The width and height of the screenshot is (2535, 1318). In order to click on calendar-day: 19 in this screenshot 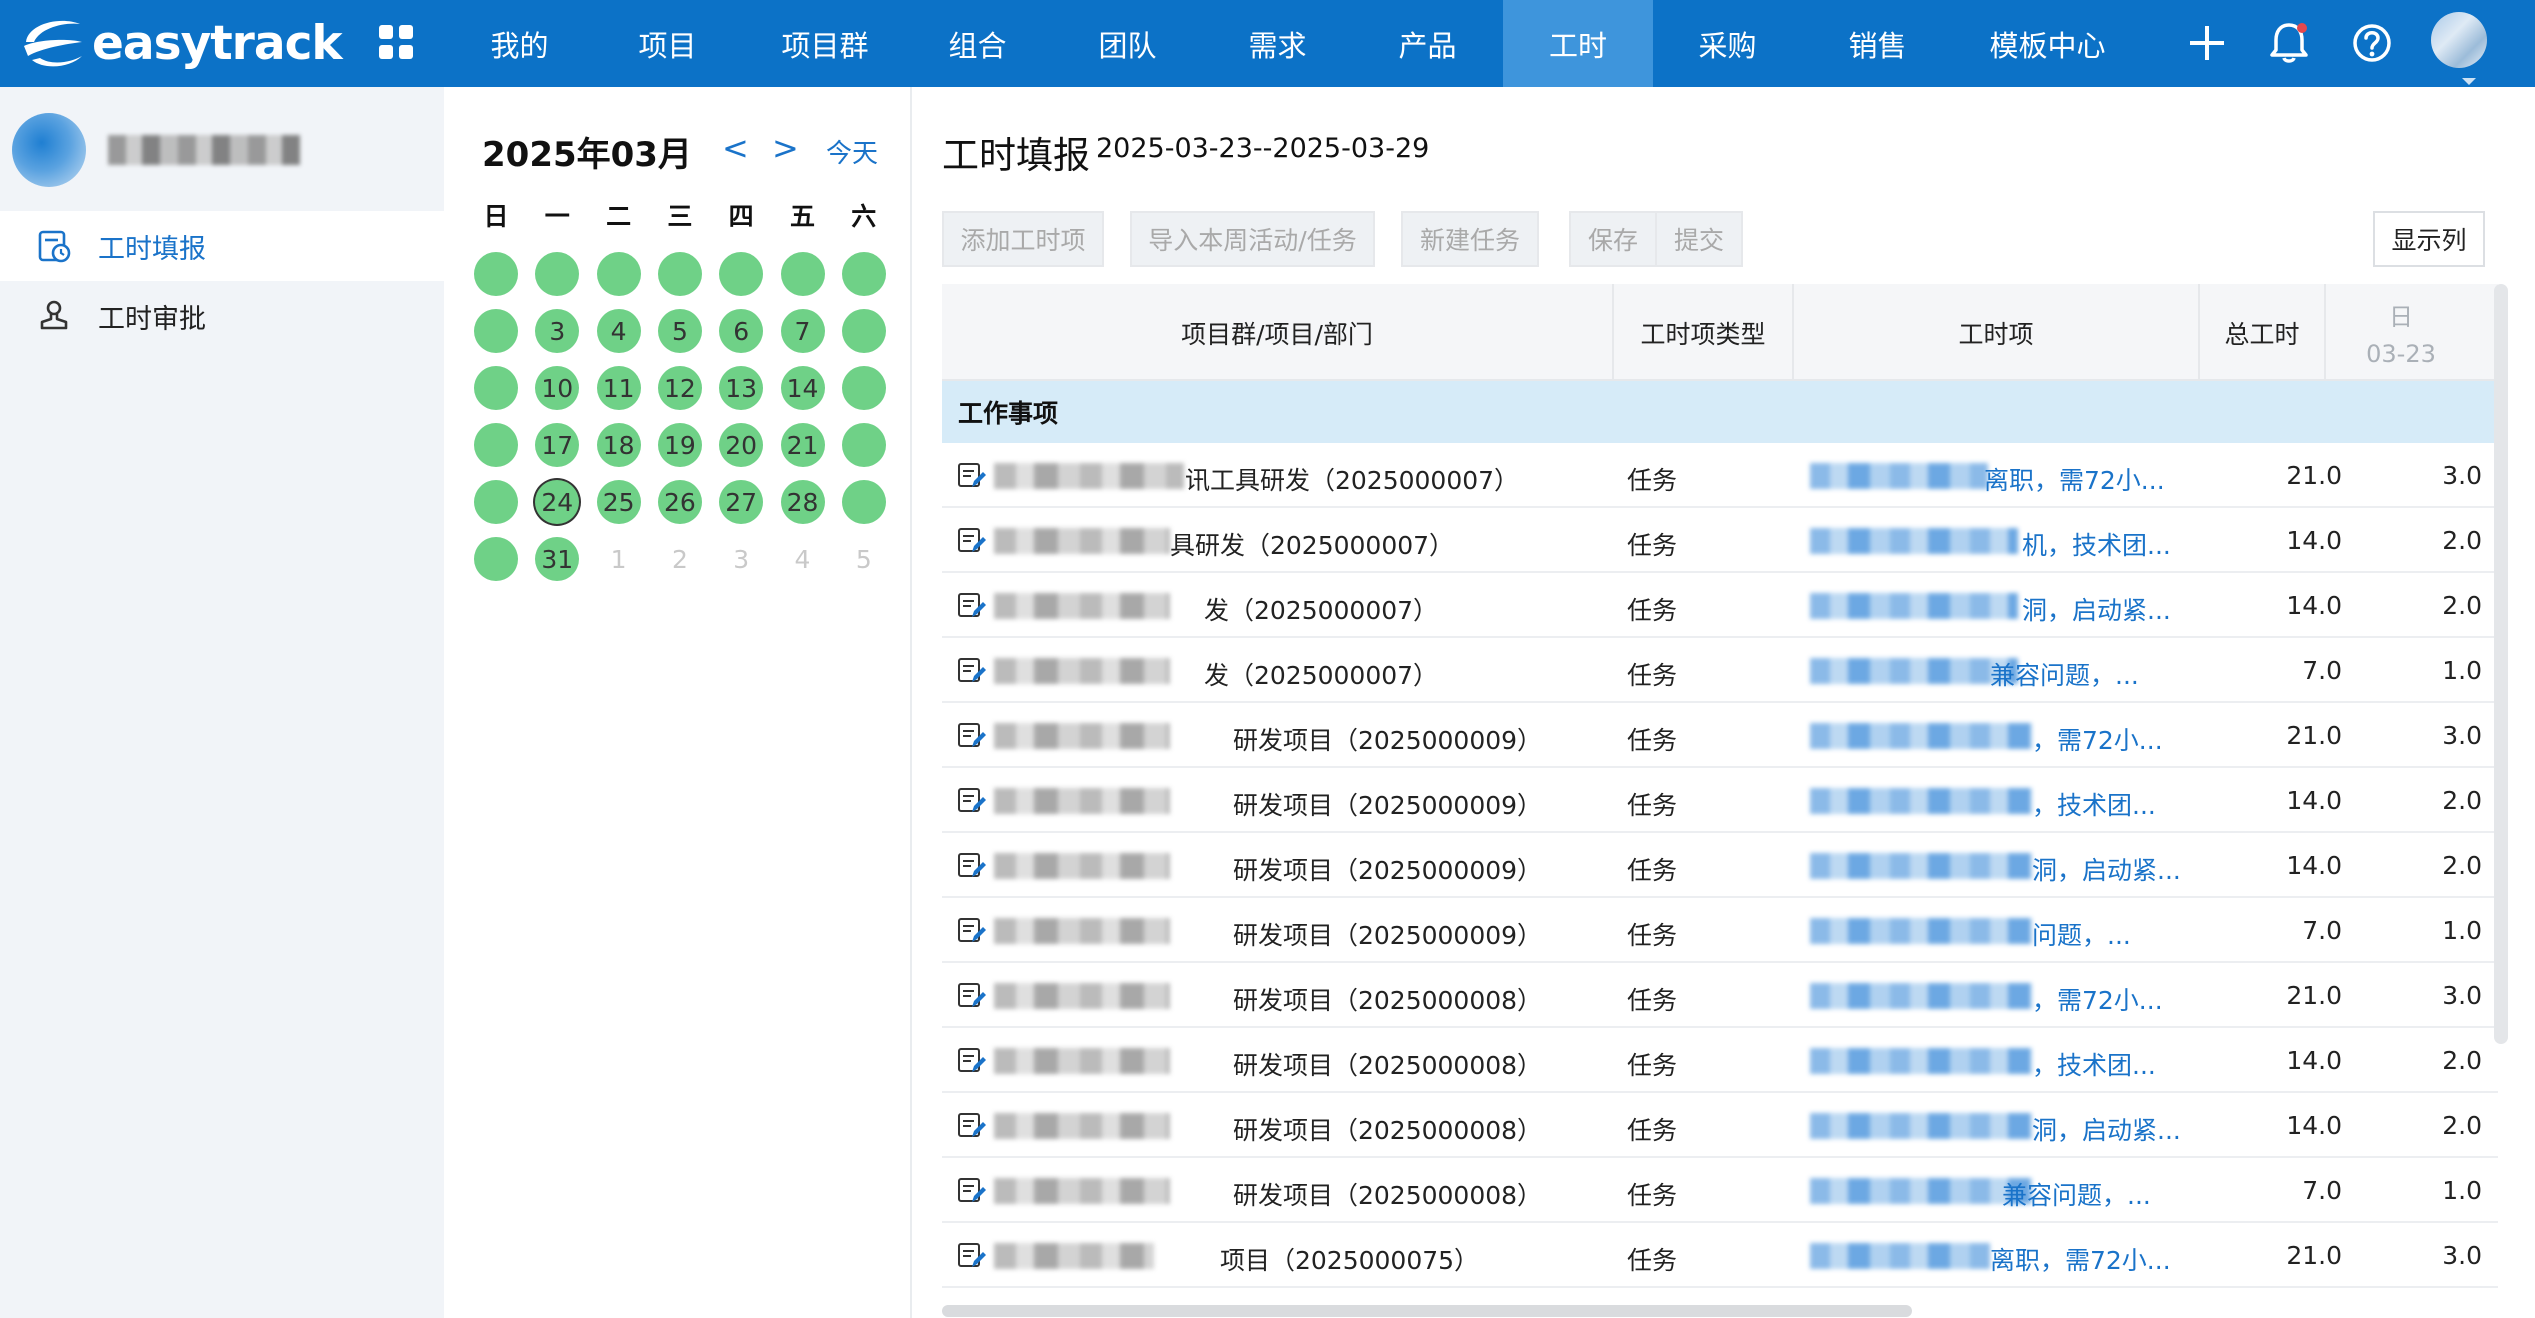, I will do `click(679, 445)`.